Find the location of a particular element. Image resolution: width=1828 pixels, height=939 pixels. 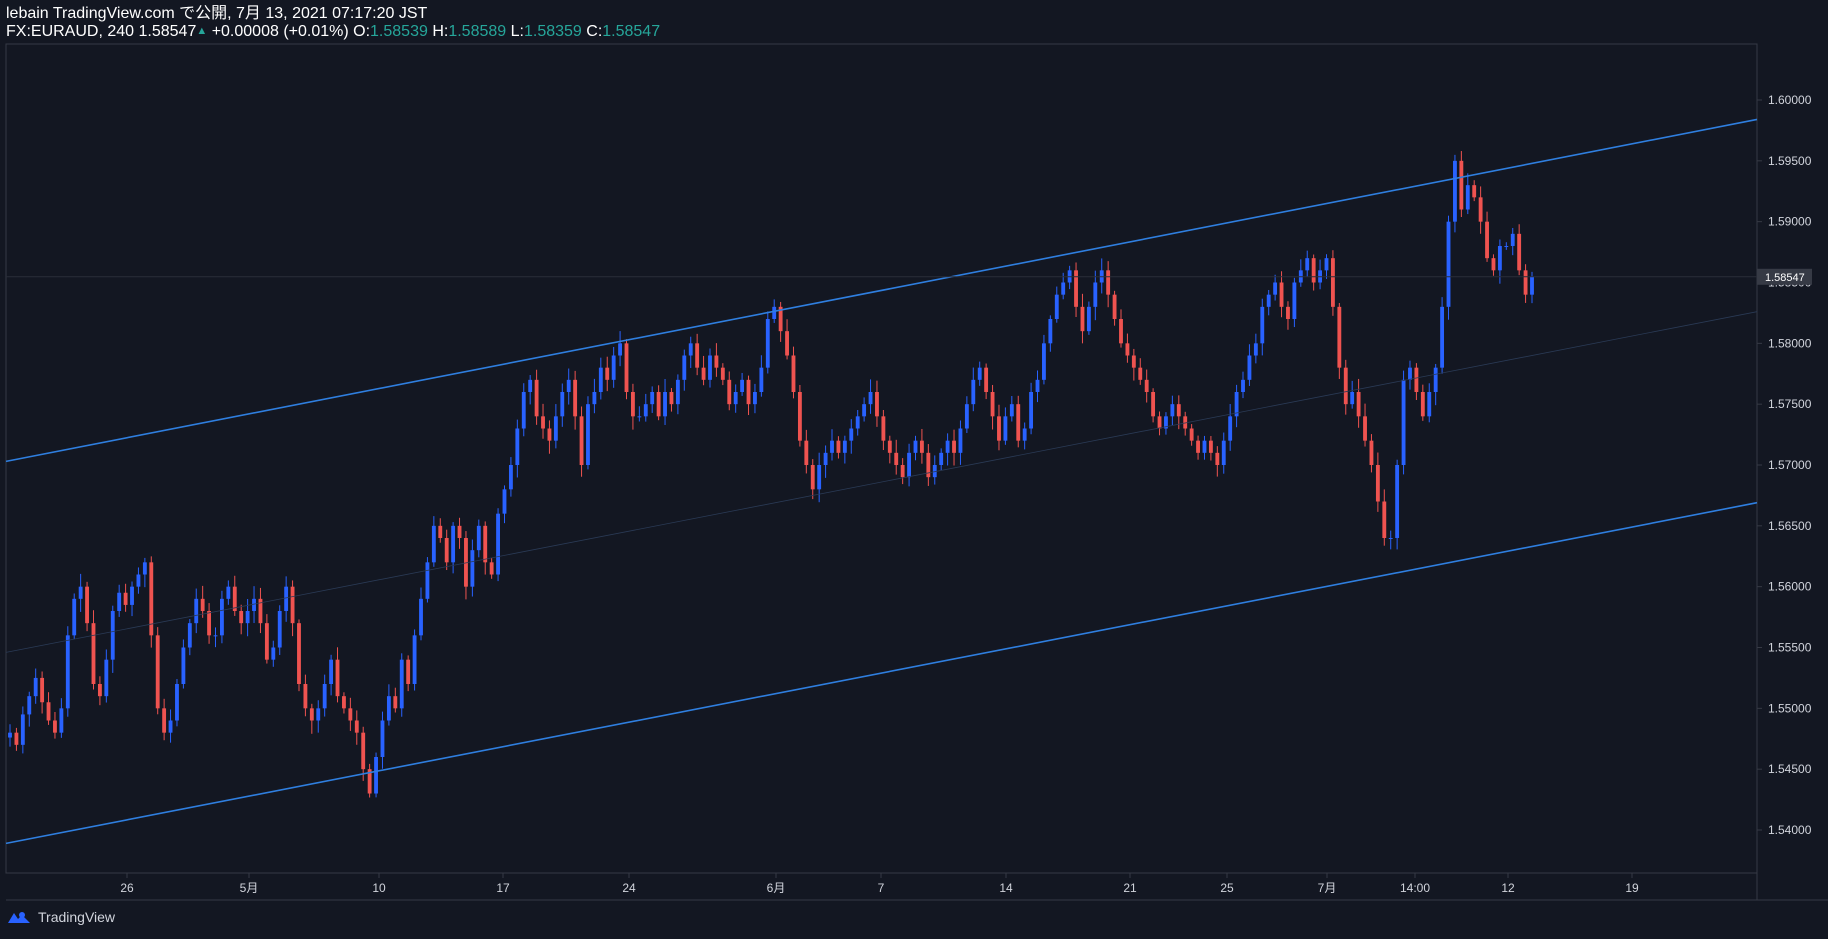

price-tick-label: 1.59500 is located at coordinates (1790, 161).